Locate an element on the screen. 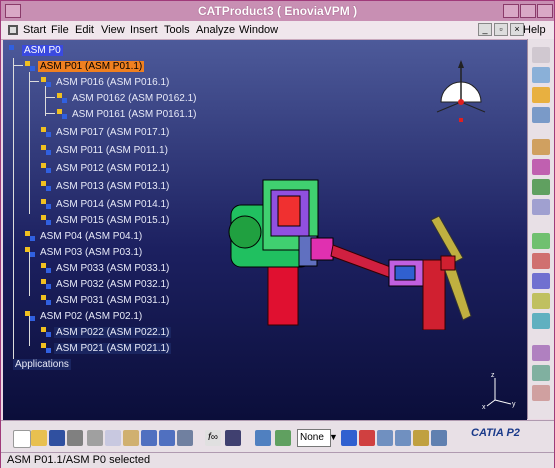 The image size is (555, 468). tree-item-applications: Applications is located at coordinates (42, 365).